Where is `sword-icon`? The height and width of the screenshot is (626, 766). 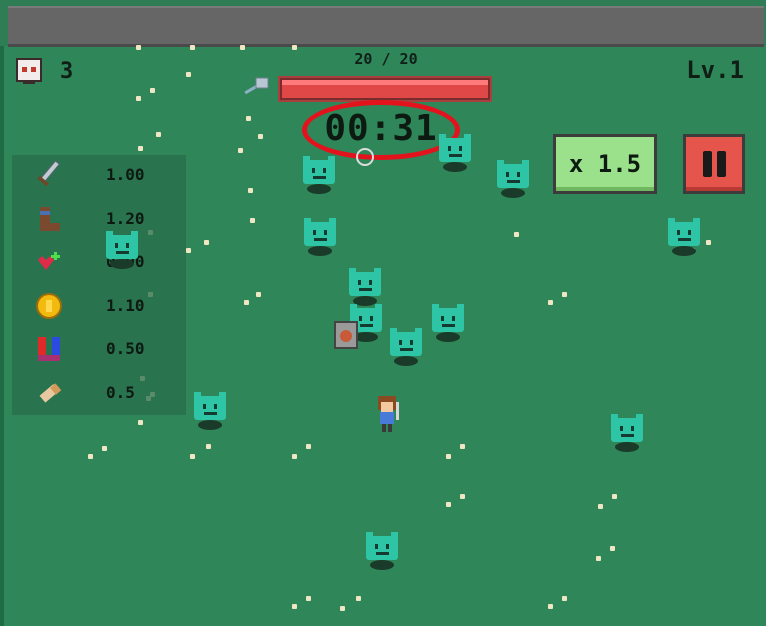
sword-icon is located at coordinates (49, 175).